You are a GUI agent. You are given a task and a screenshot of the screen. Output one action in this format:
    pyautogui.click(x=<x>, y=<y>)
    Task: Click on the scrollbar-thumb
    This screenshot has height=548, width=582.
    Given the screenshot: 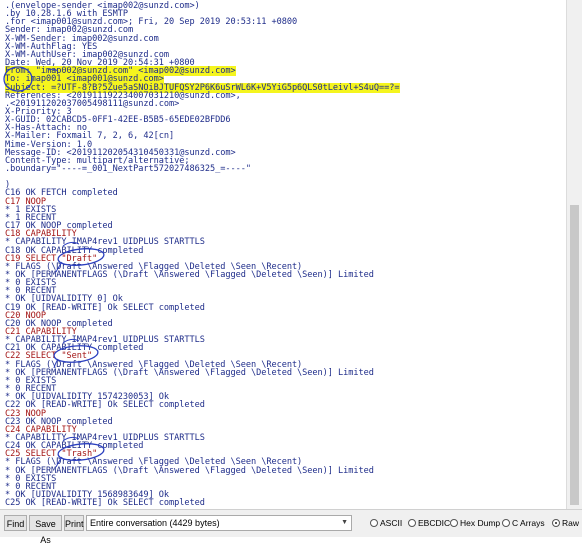 What is the action you would take?
    pyautogui.click(x=574, y=355)
    